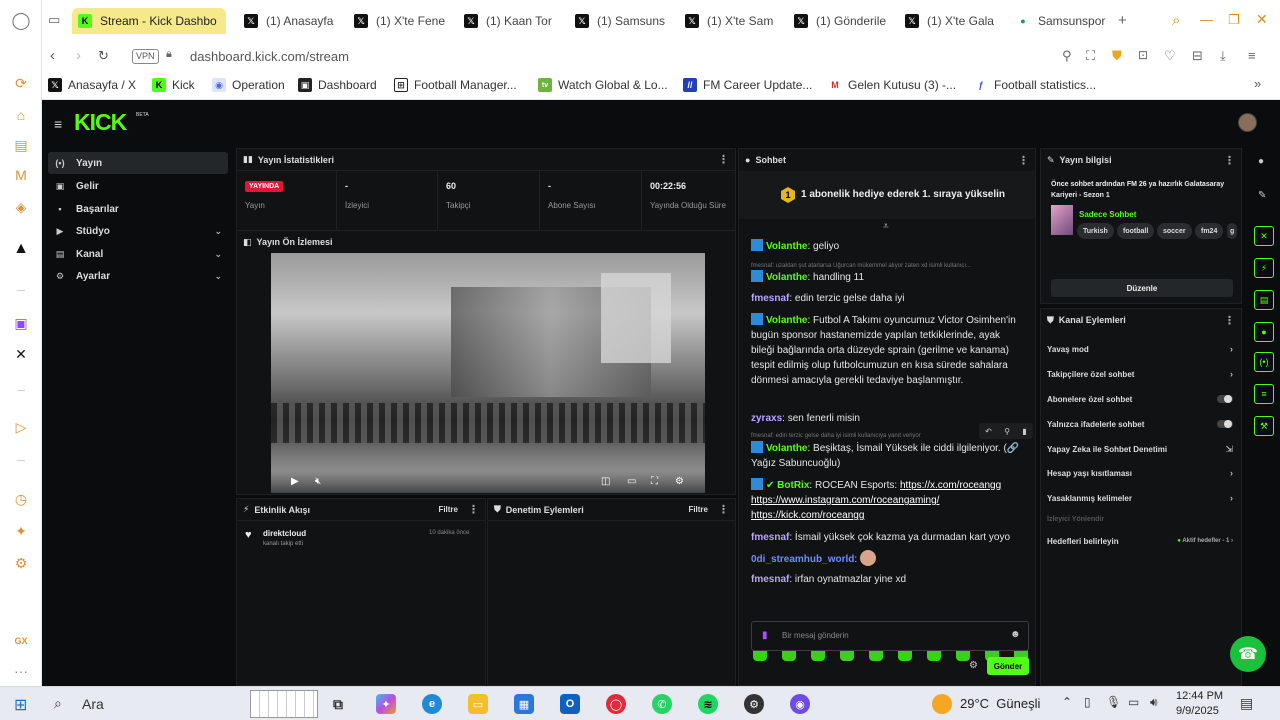  Describe the element at coordinates (1199, 696) in the screenshot. I see `clock-time: 12:44 PM` at that location.